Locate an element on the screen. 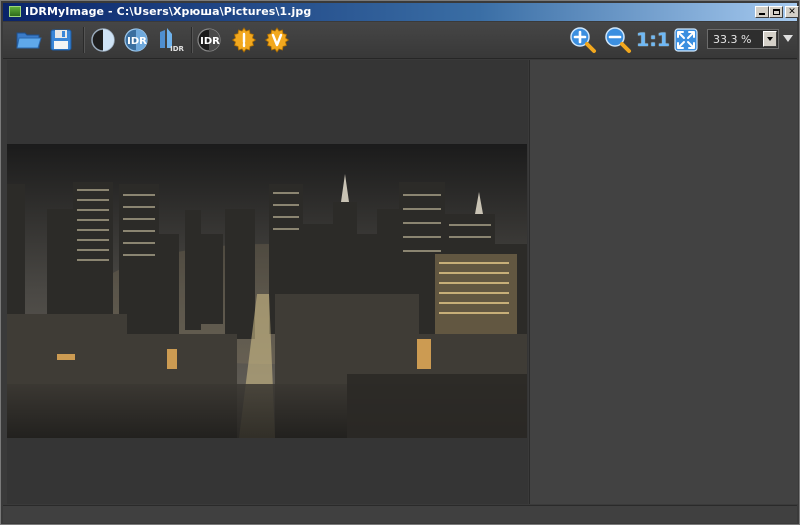 The height and width of the screenshot is (525, 800). info-gear-icon is located at coordinates (277, 40).